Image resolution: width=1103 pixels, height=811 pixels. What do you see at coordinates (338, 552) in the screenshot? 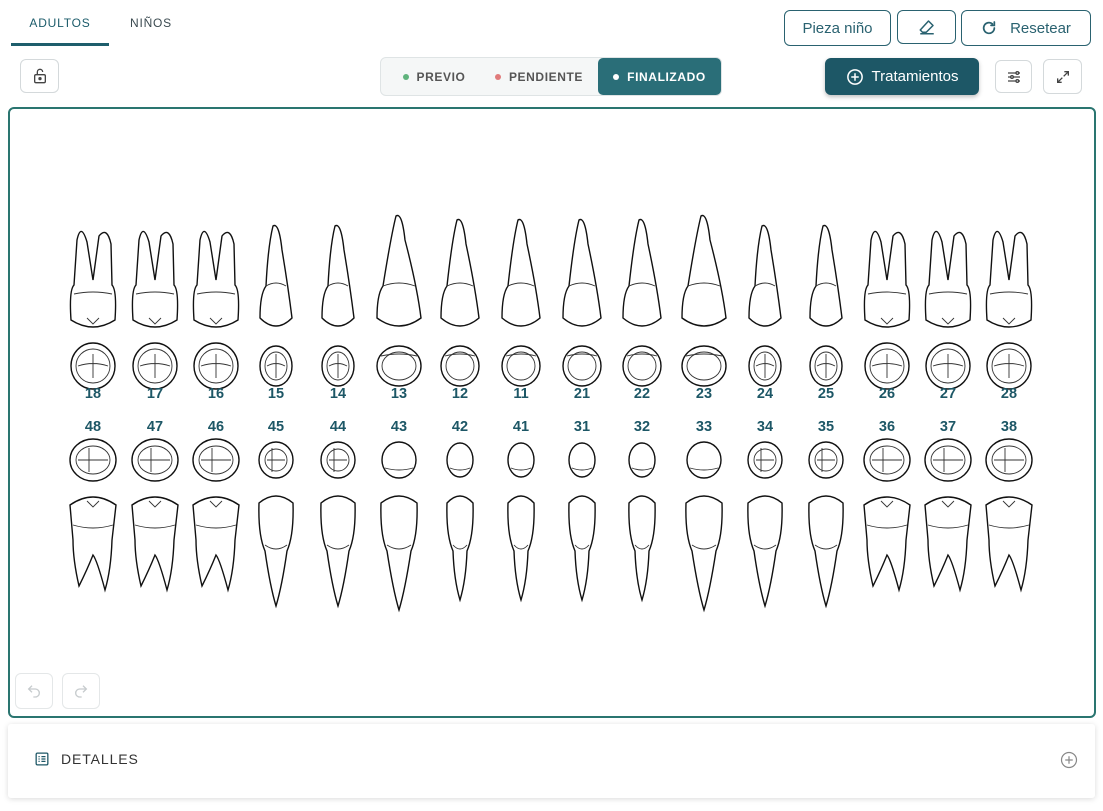
I see `tooth-44-side` at bounding box center [338, 552].